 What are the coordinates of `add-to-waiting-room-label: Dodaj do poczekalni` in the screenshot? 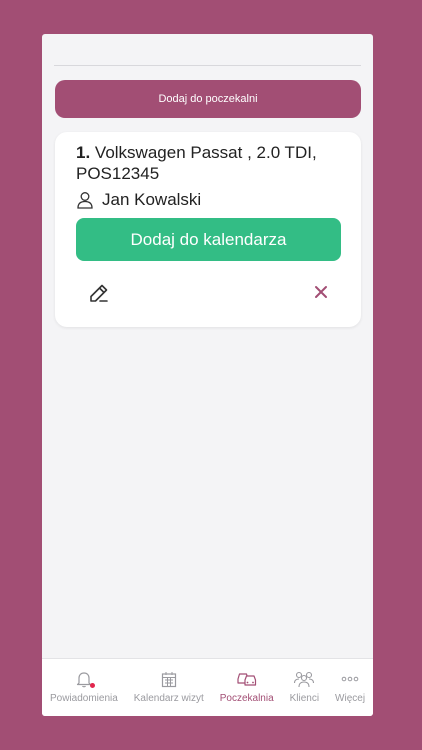 It's located at (208, 99).